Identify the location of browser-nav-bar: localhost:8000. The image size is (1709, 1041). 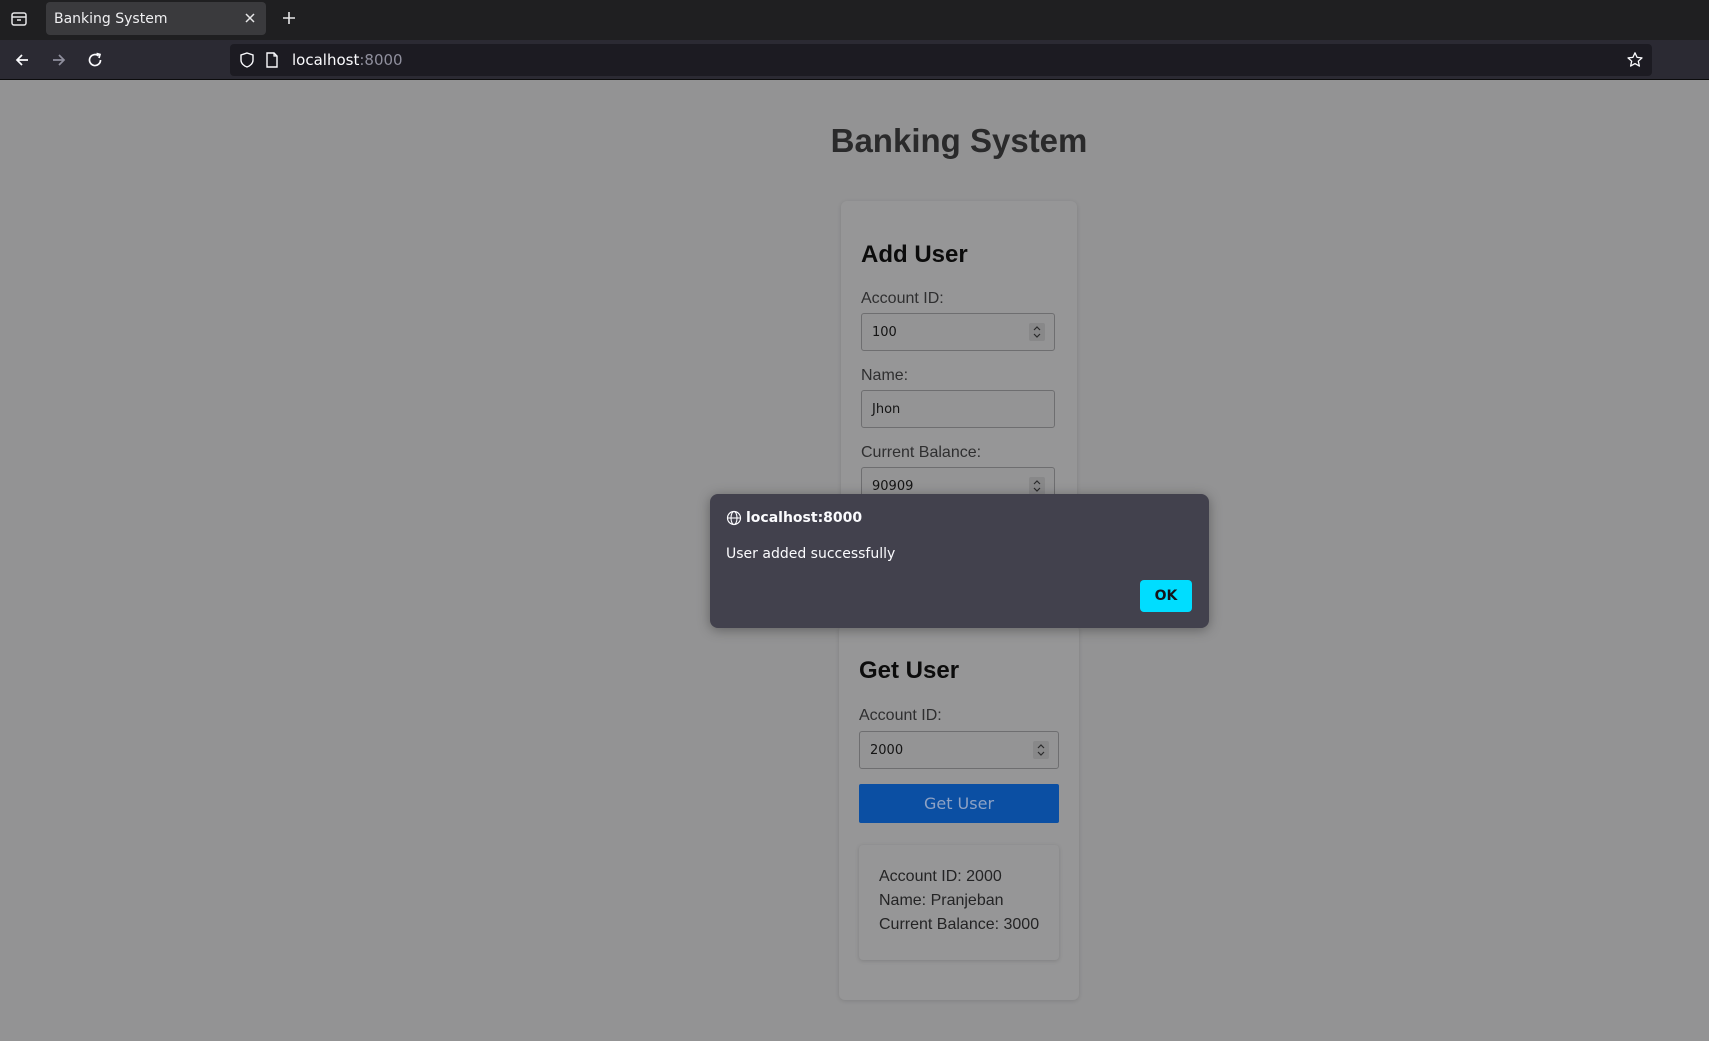
(854, 60).